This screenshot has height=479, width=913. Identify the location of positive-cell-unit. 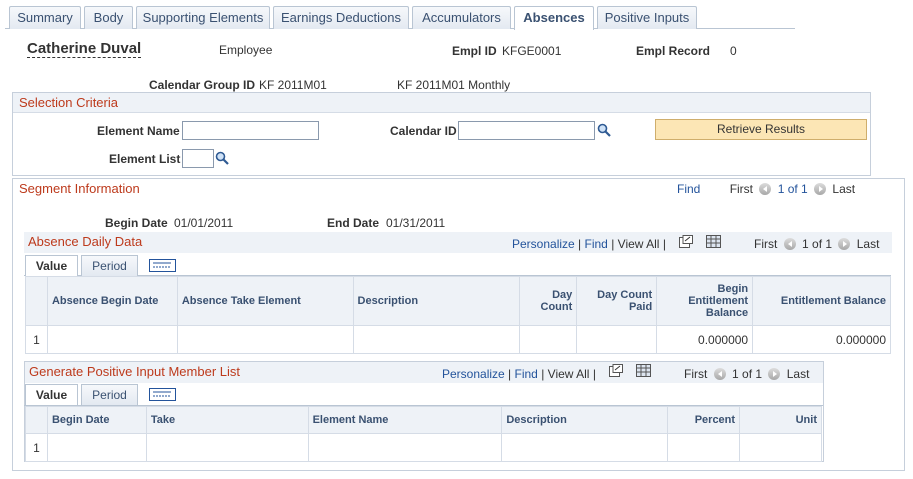
(780, 447).